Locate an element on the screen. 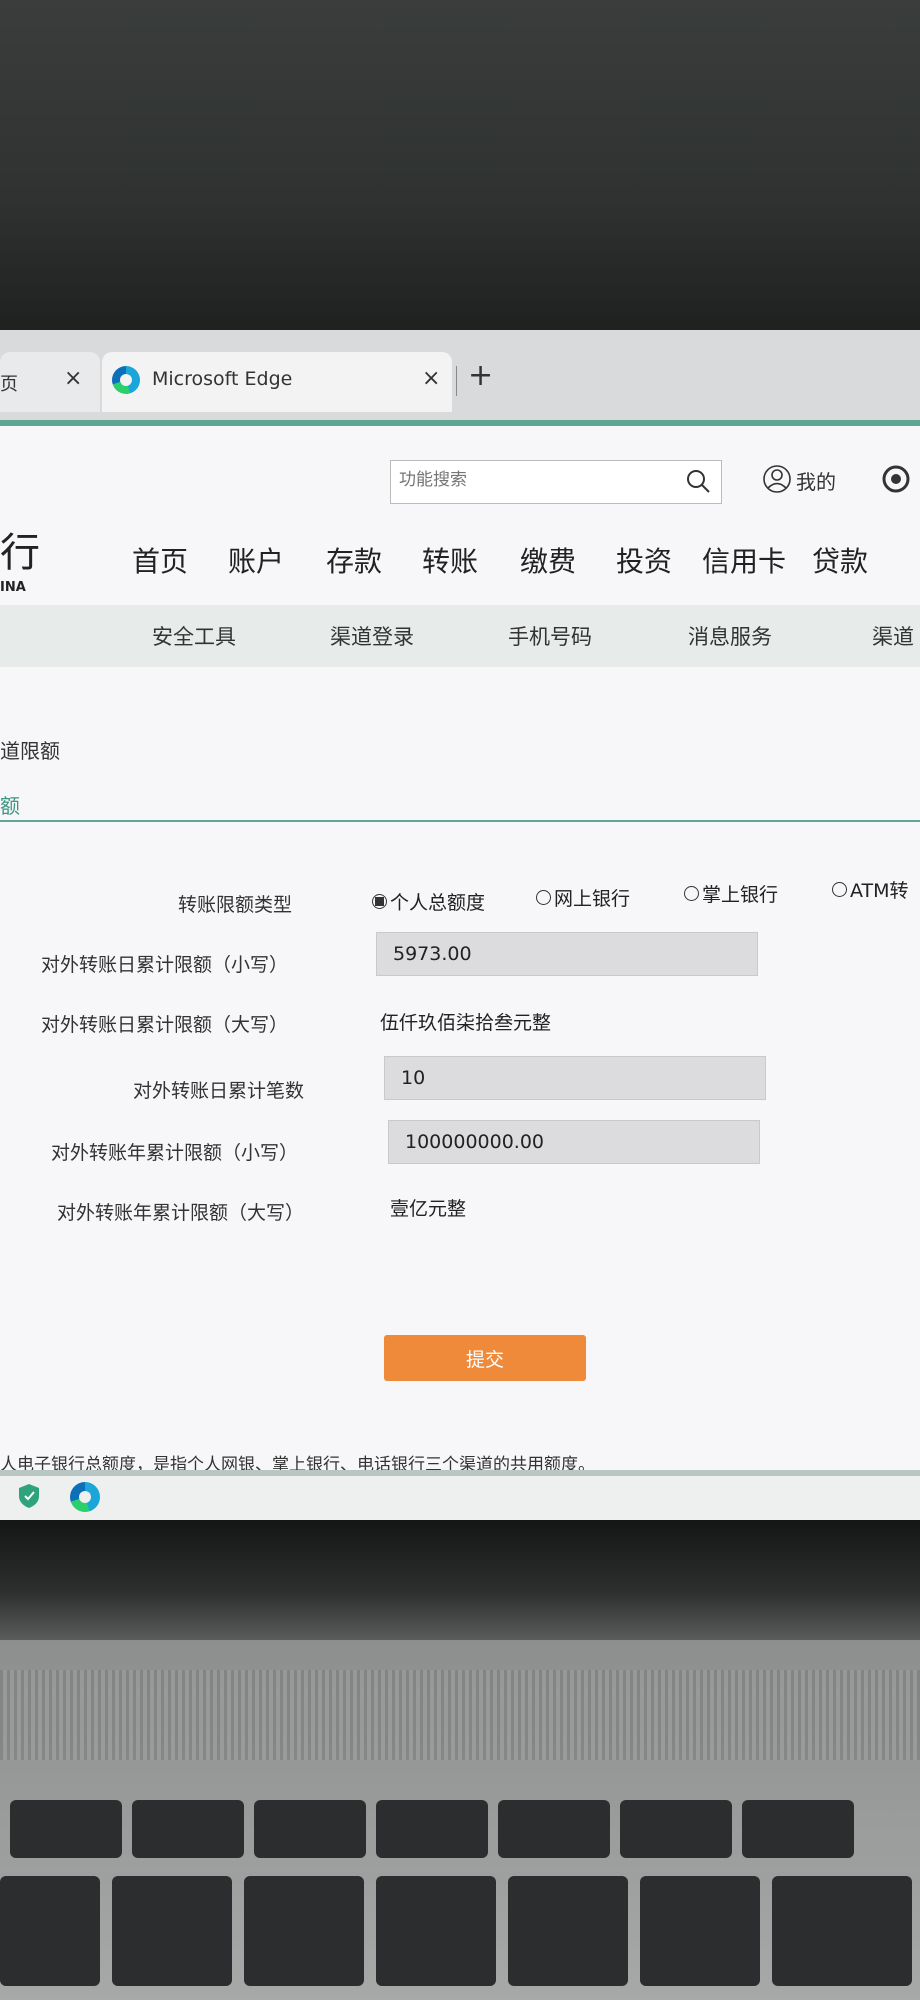  user-icon is located at coordinates (777, 479).